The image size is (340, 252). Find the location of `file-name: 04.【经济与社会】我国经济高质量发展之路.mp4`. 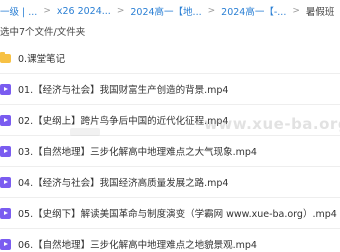

file-name: 04.【经济与社会】我国经济高质量发展之路.mp4 is located at coordinates (123, 183).